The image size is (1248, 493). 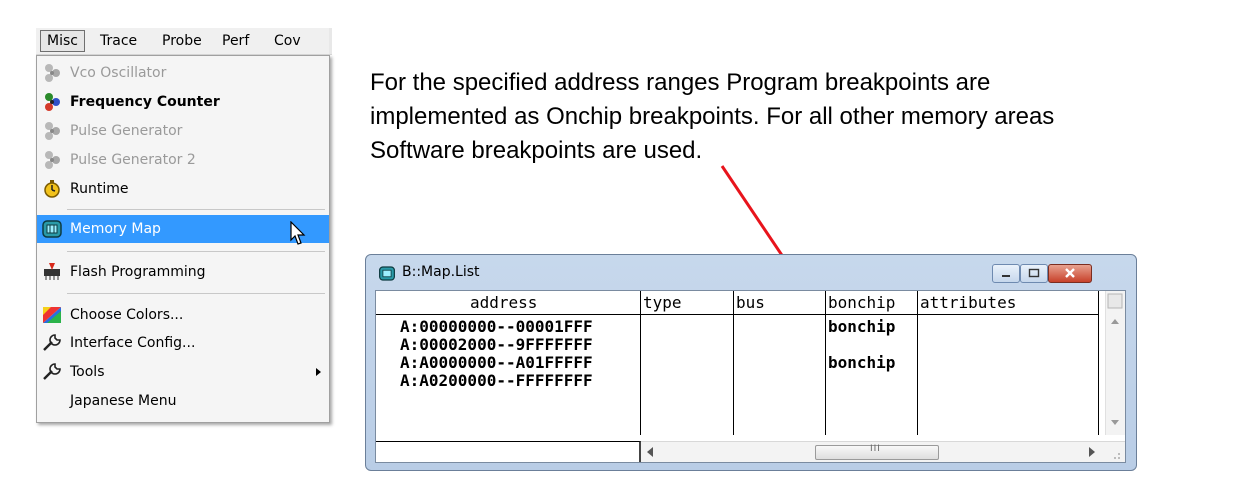 I want to click on menu-bar: Misc Trace Probe Perf Cov, so click(x=184, y=41).